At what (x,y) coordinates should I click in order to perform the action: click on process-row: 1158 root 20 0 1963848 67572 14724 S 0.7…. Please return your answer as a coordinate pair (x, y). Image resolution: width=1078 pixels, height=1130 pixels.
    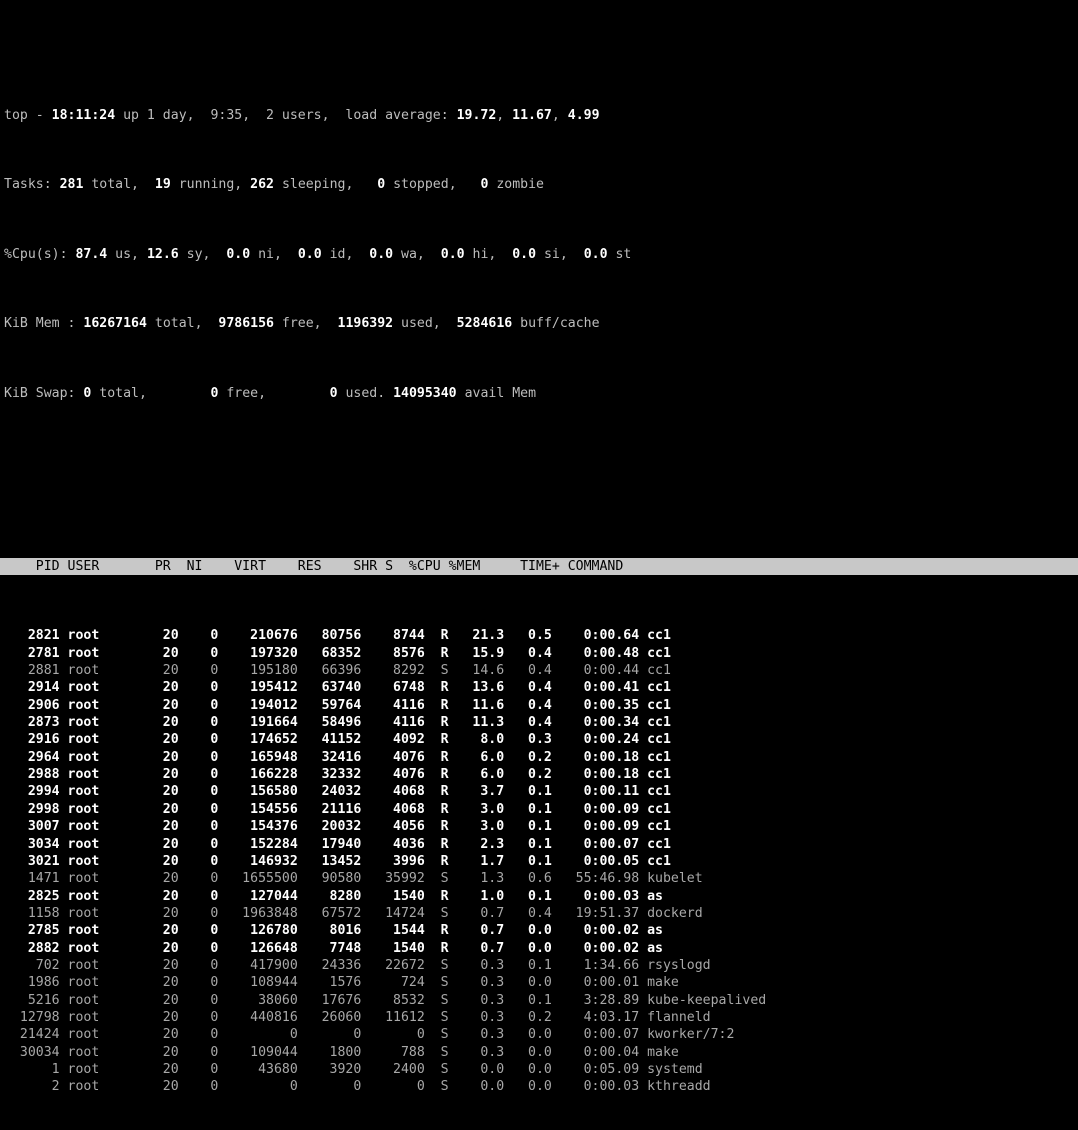
    Looking at the image, I should click on (541, 913).